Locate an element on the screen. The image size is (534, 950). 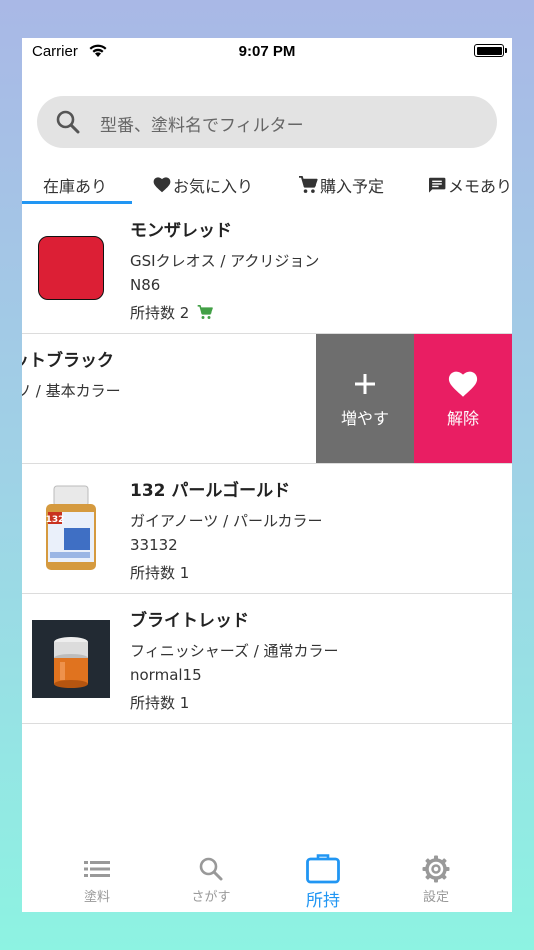
paint-maker: ガイアノーツ / パールカラー is located at coordinates (226, 521).